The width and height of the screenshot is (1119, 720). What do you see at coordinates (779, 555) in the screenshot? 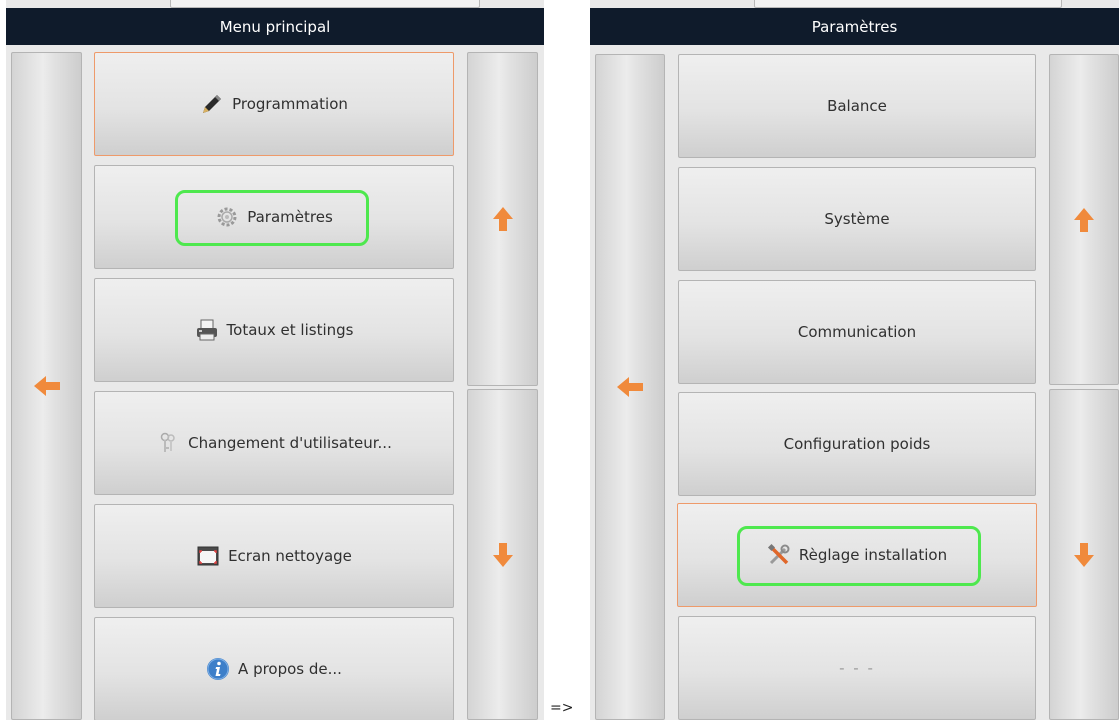
I see `tools-icon` at bounding box center [779, 555].